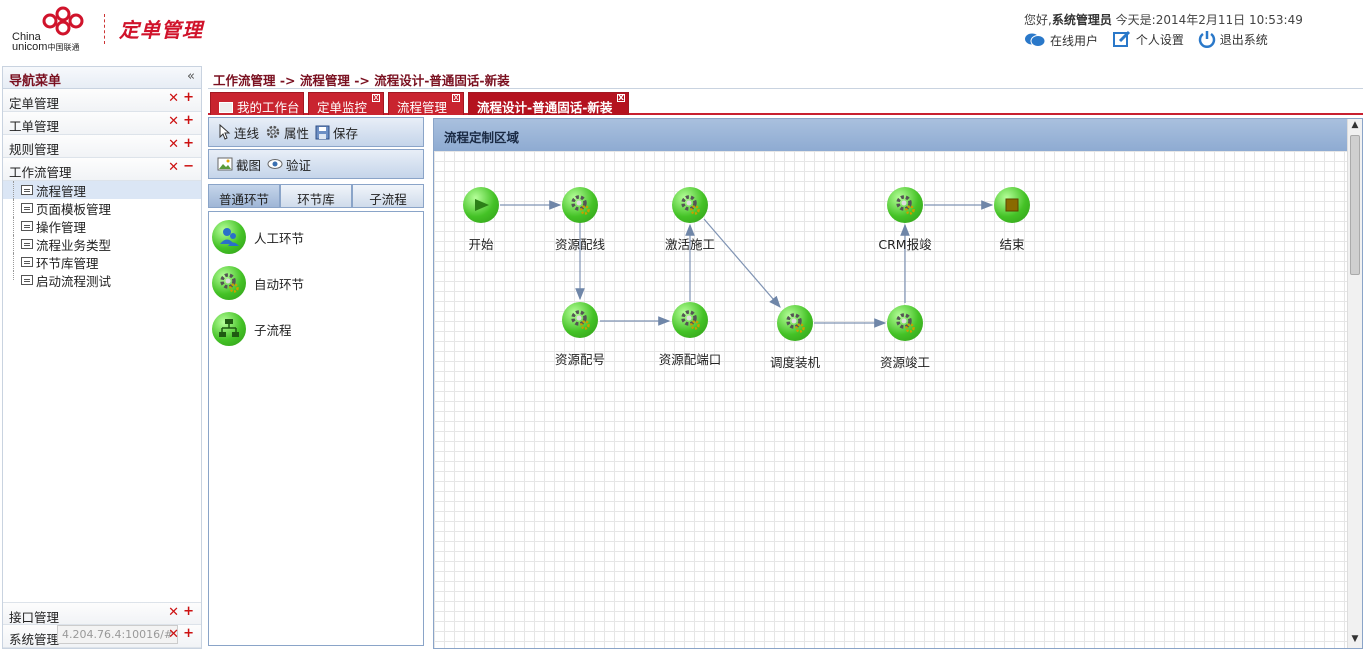 The width and height of the screenshot is (1363, 649). I want to click on flow-node-resource-port: 资源配端口, so click(690, 335).